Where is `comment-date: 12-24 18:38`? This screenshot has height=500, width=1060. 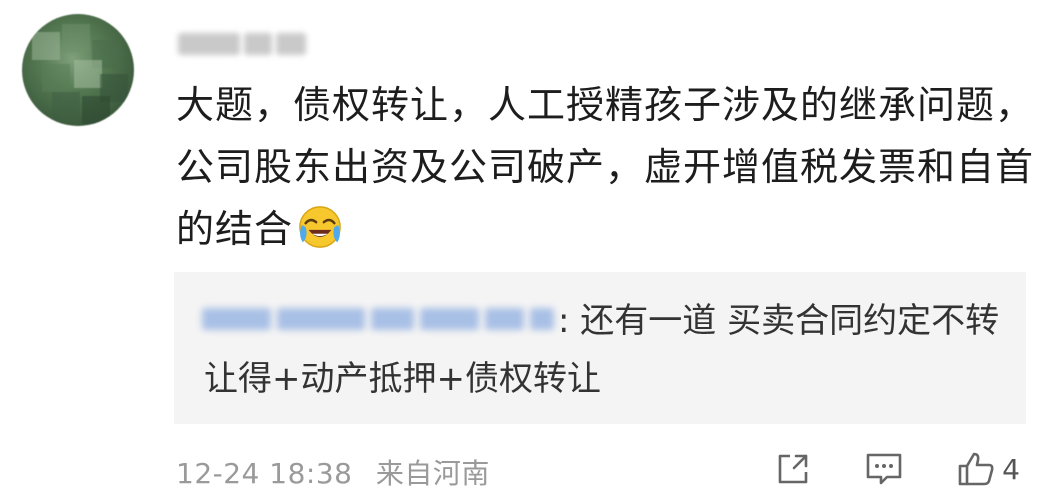 comment-date: 12-24 18:38 is located at coordinates (264, 473).